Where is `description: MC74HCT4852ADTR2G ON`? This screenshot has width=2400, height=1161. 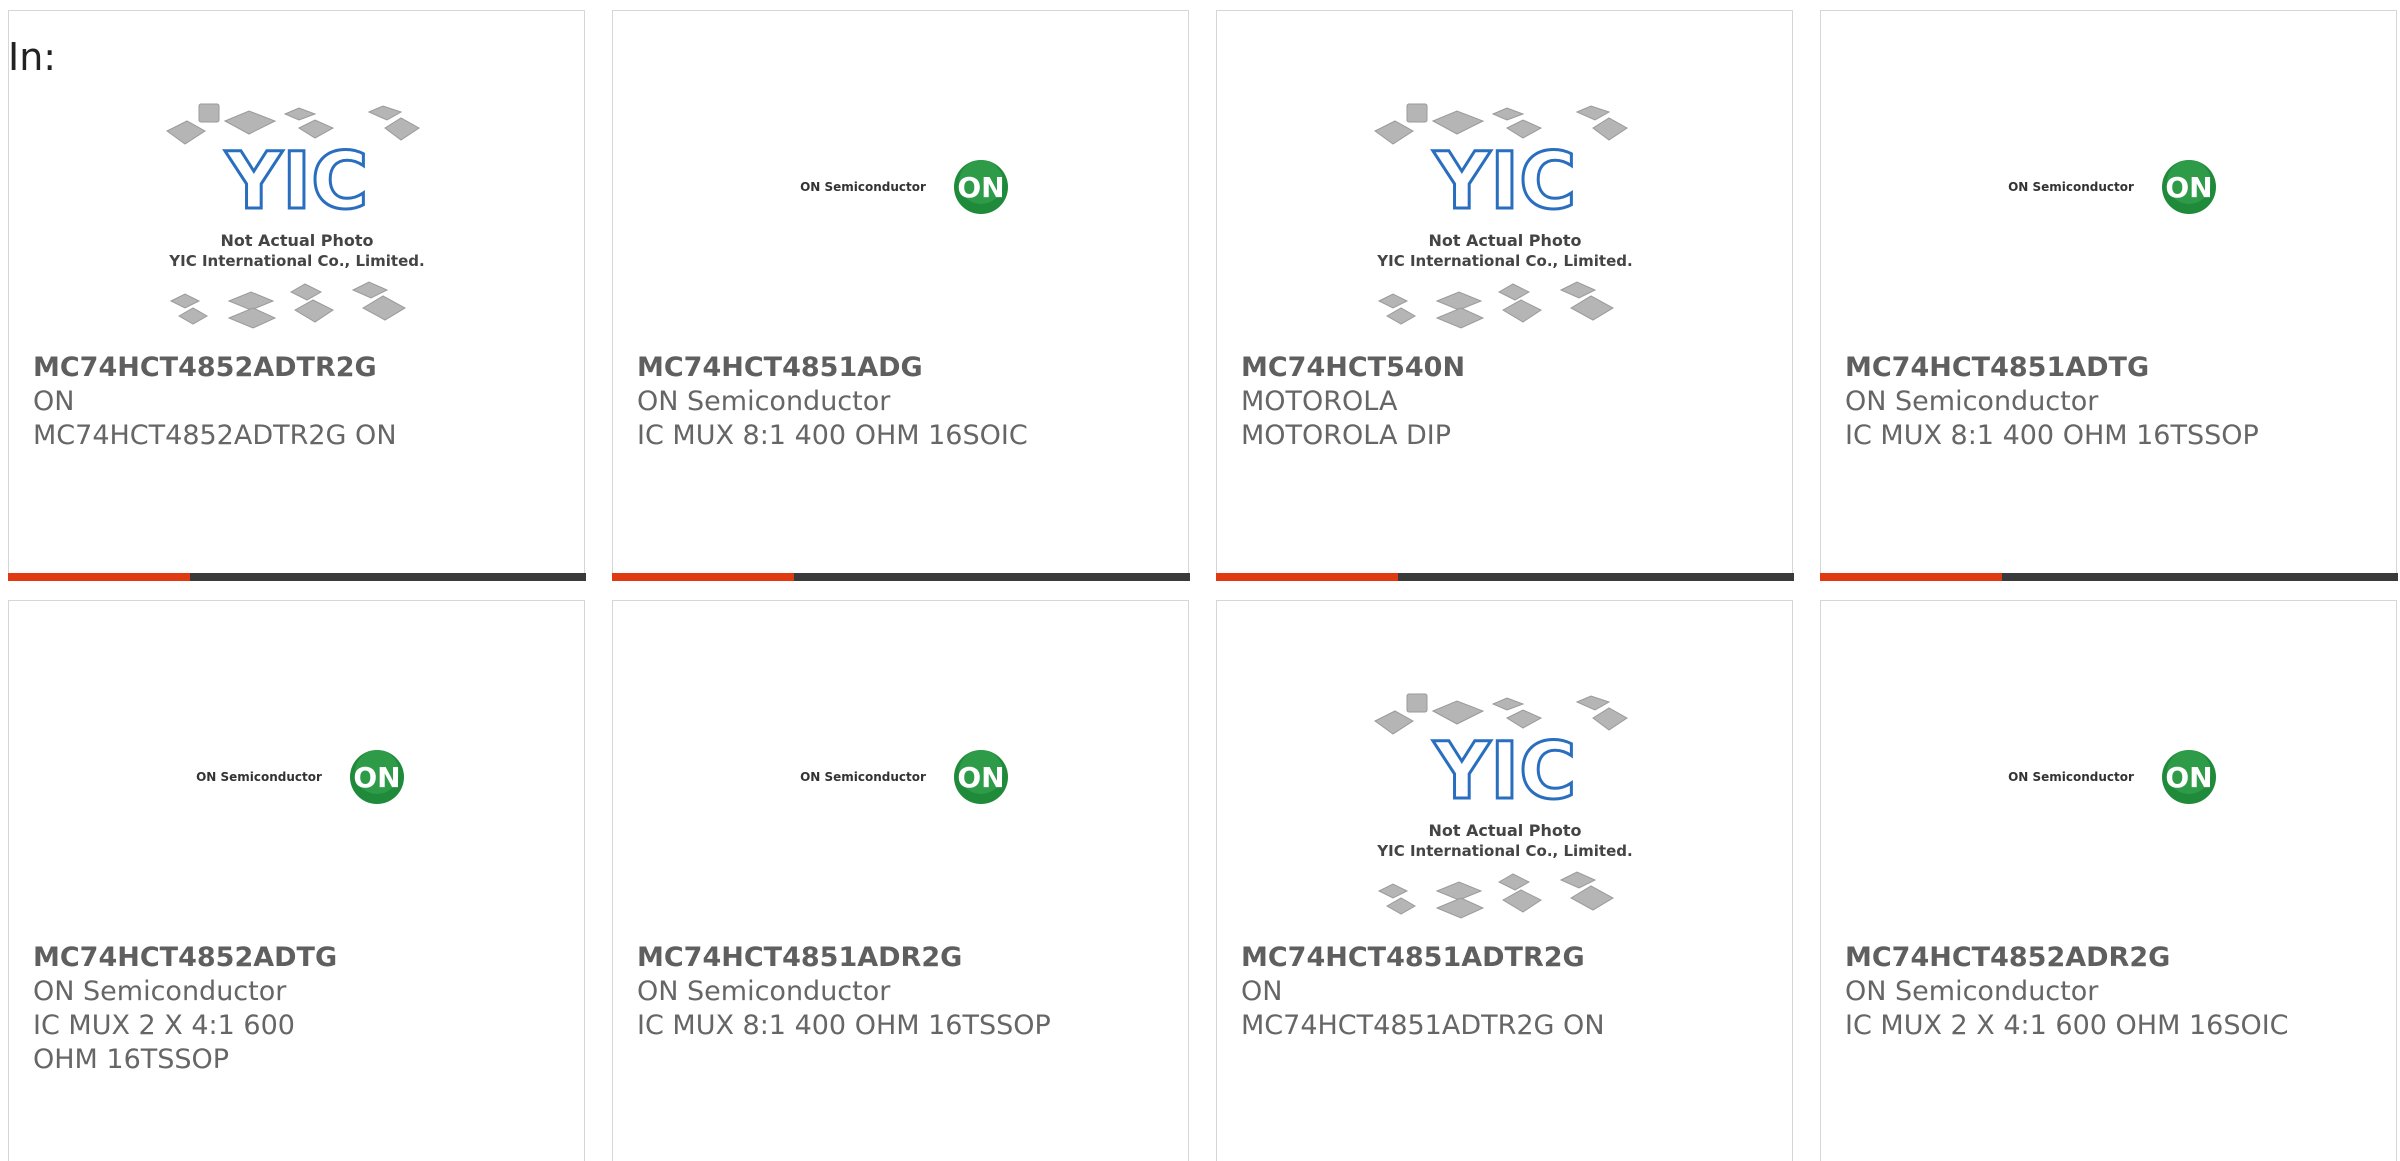
description: MC74HCT4852ADTR2G ON is located at coordinates (215, 435).